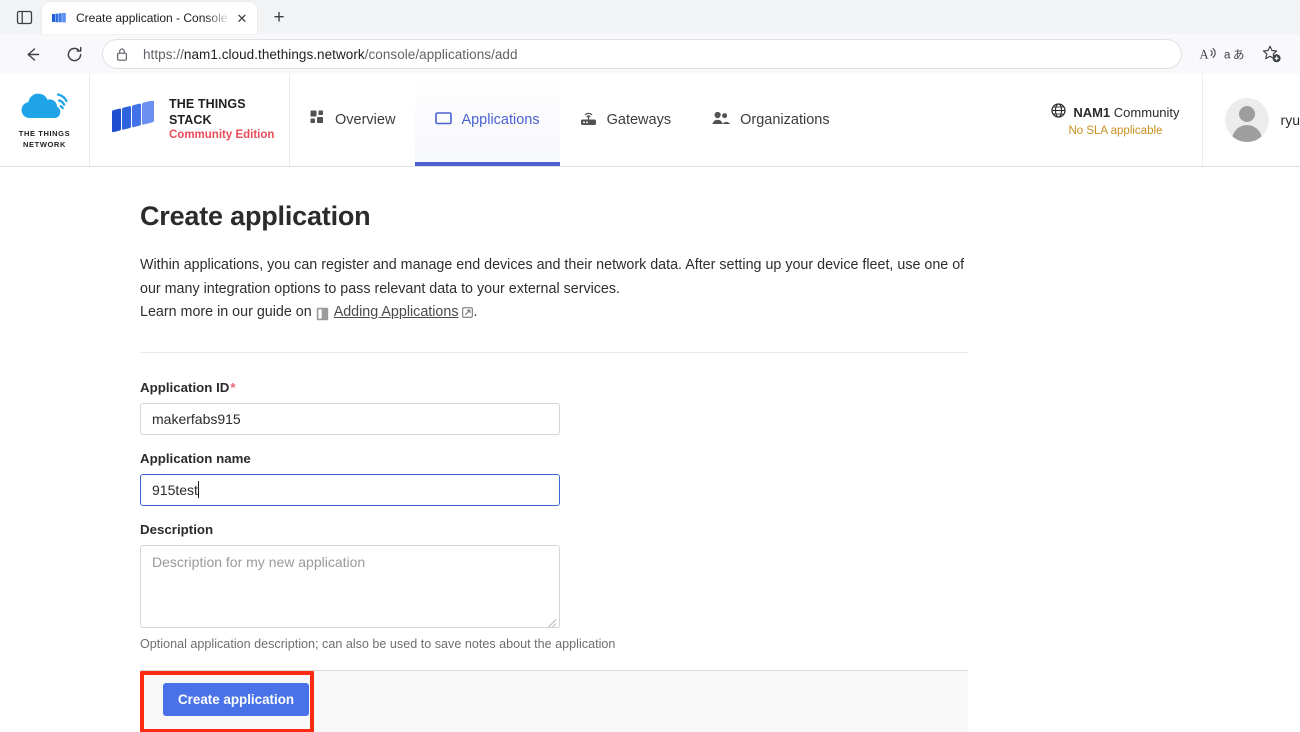  Describe the element at coordinates (1246, 120) in the screenshot. I see `user-avatar-placeholder` at that location.